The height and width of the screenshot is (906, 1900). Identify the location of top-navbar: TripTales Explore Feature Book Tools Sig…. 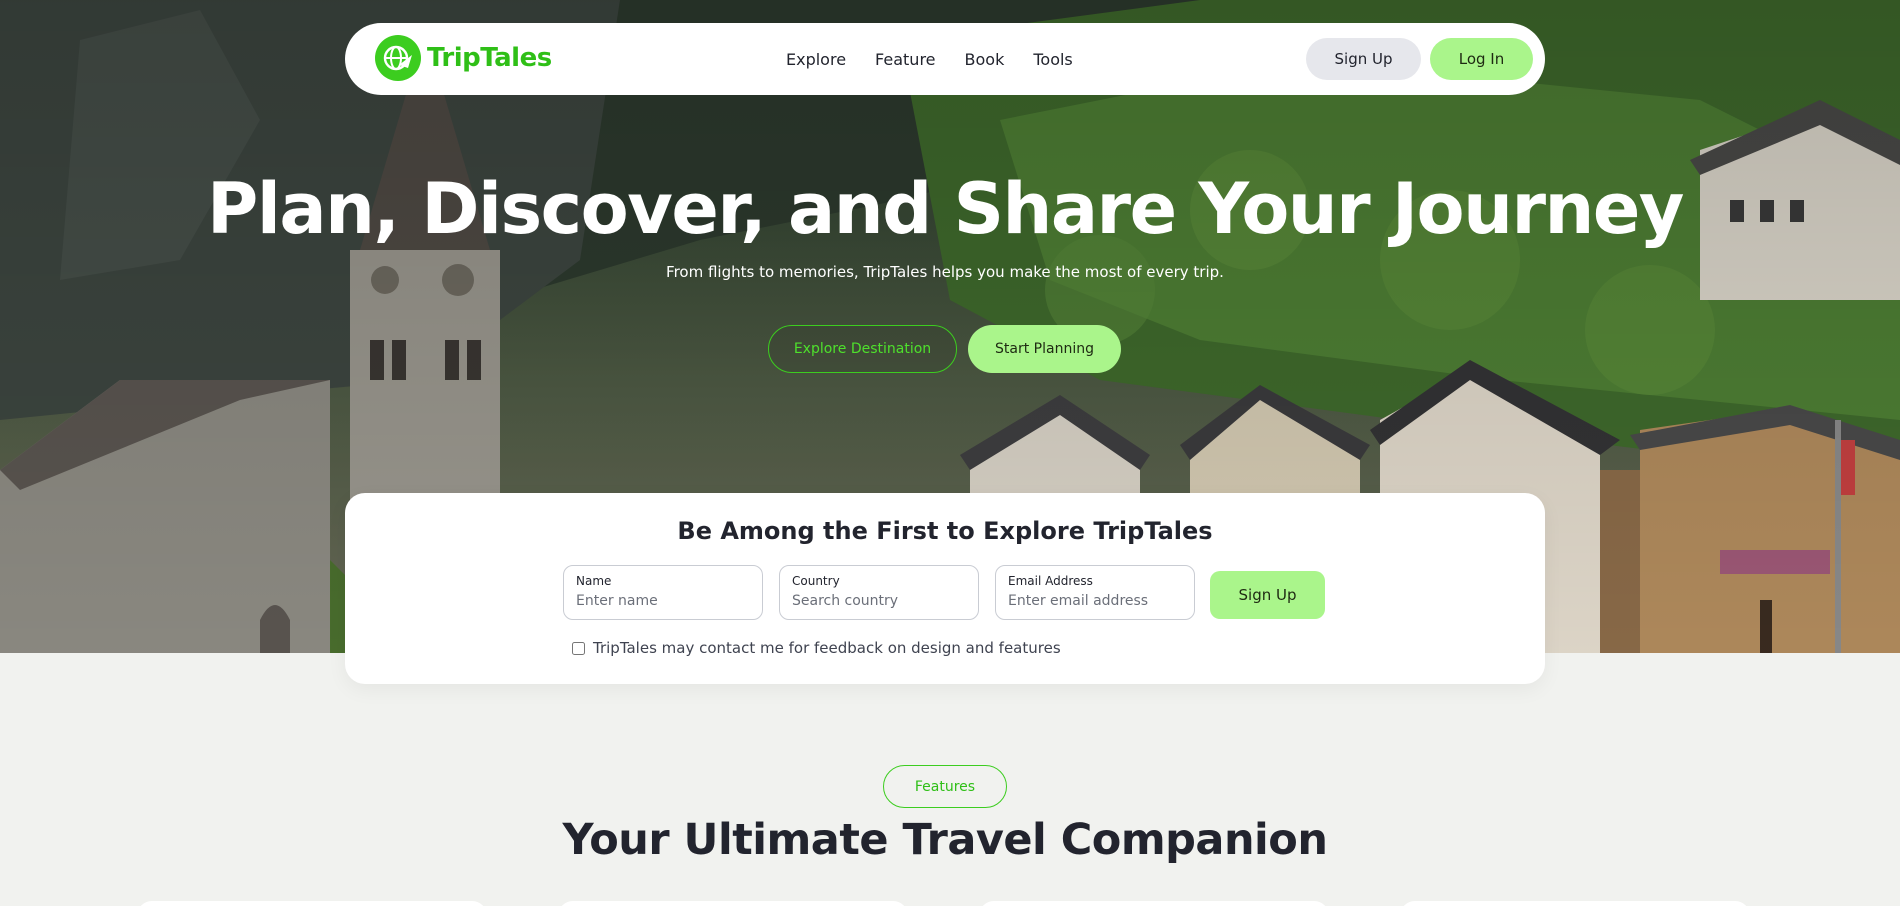
(945, 59).